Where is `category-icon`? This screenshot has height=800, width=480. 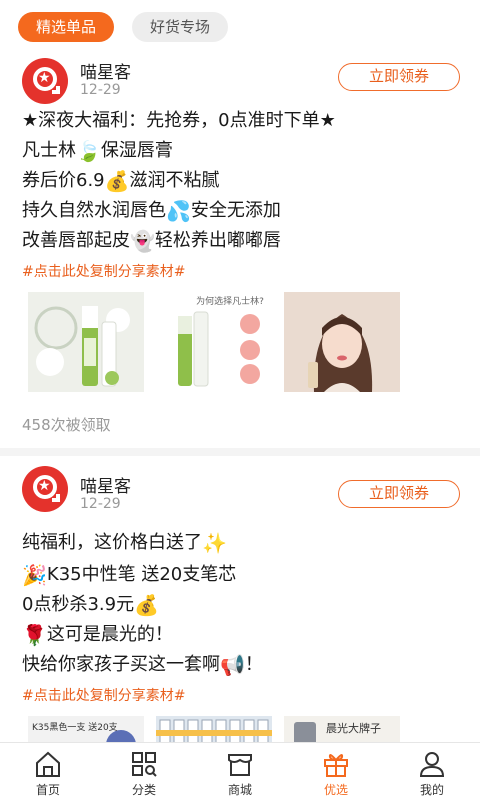
category-icon is located at coordinates (144, 764).